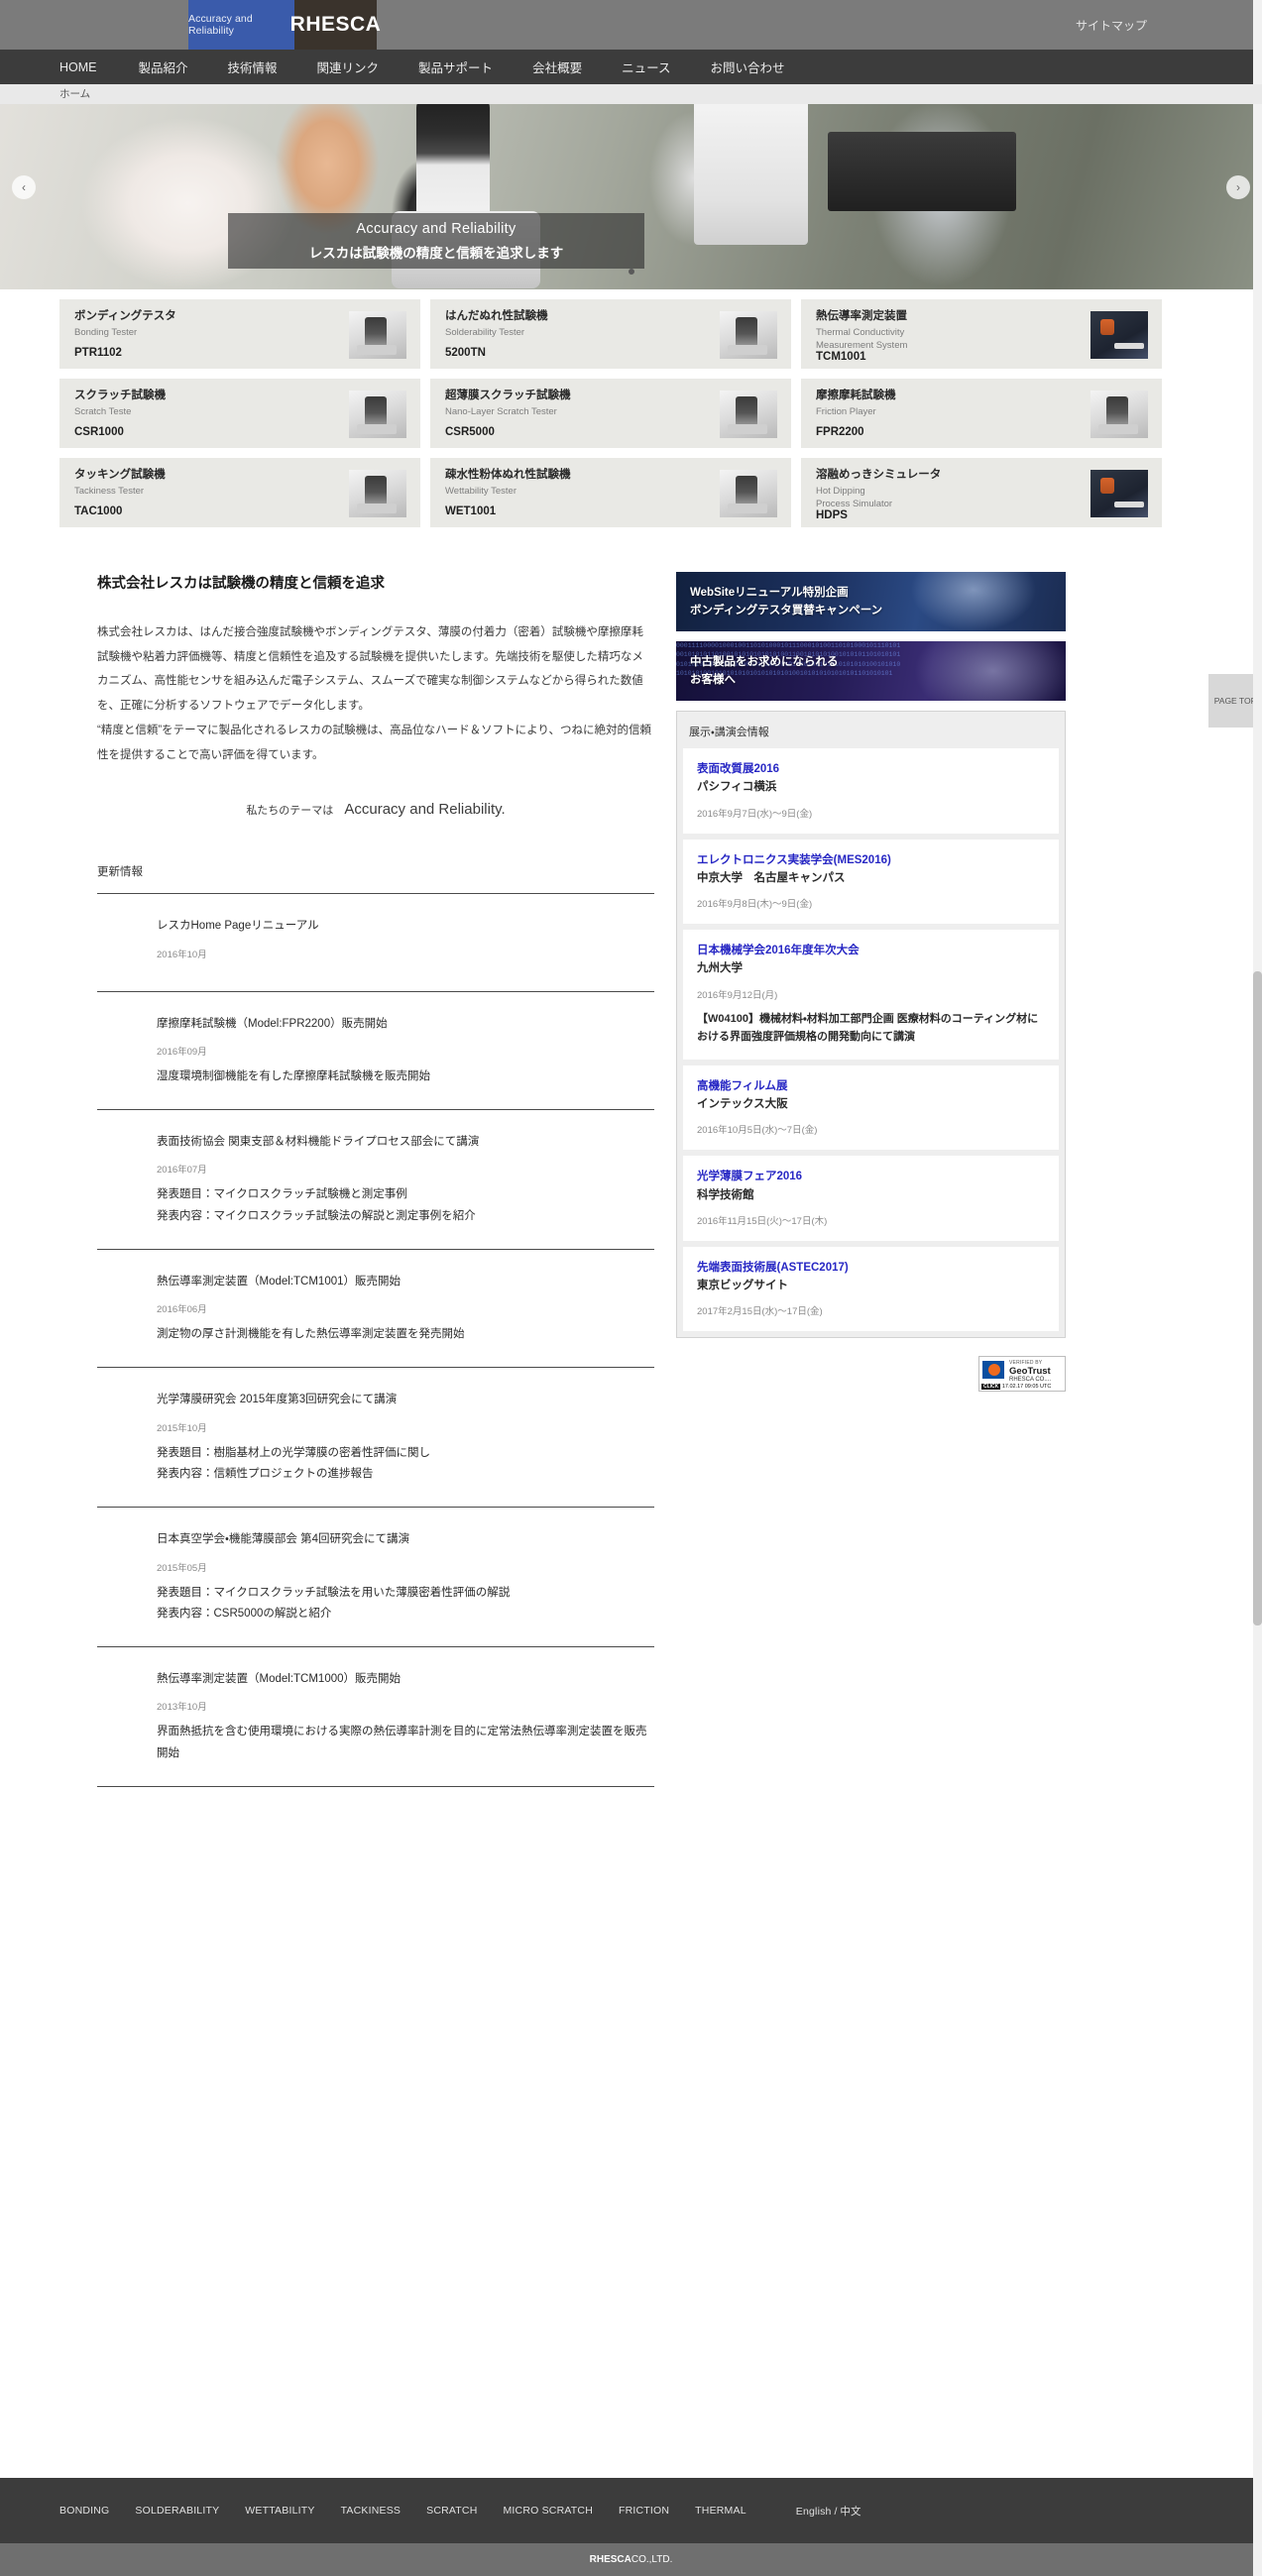 The image size is (1262, 2576). I want to click on product-model: CSR1000, so click(99, 432).